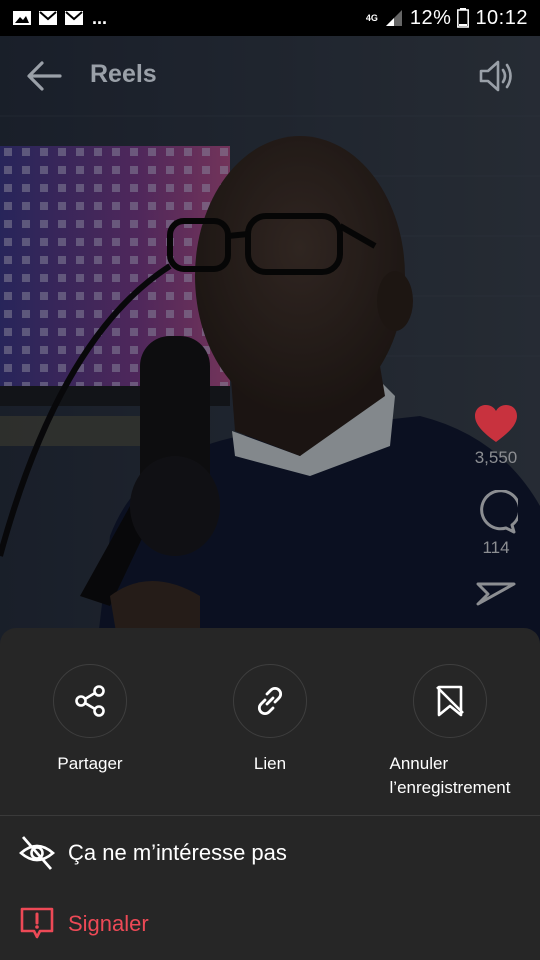 Image resolution: width=540 pixels, height=960 pixels. What do you see at coordinates (450, 776) in the screenshot?
I see `unsave-label: Annuler l’enregistrement` at bounding box center [450, 776].